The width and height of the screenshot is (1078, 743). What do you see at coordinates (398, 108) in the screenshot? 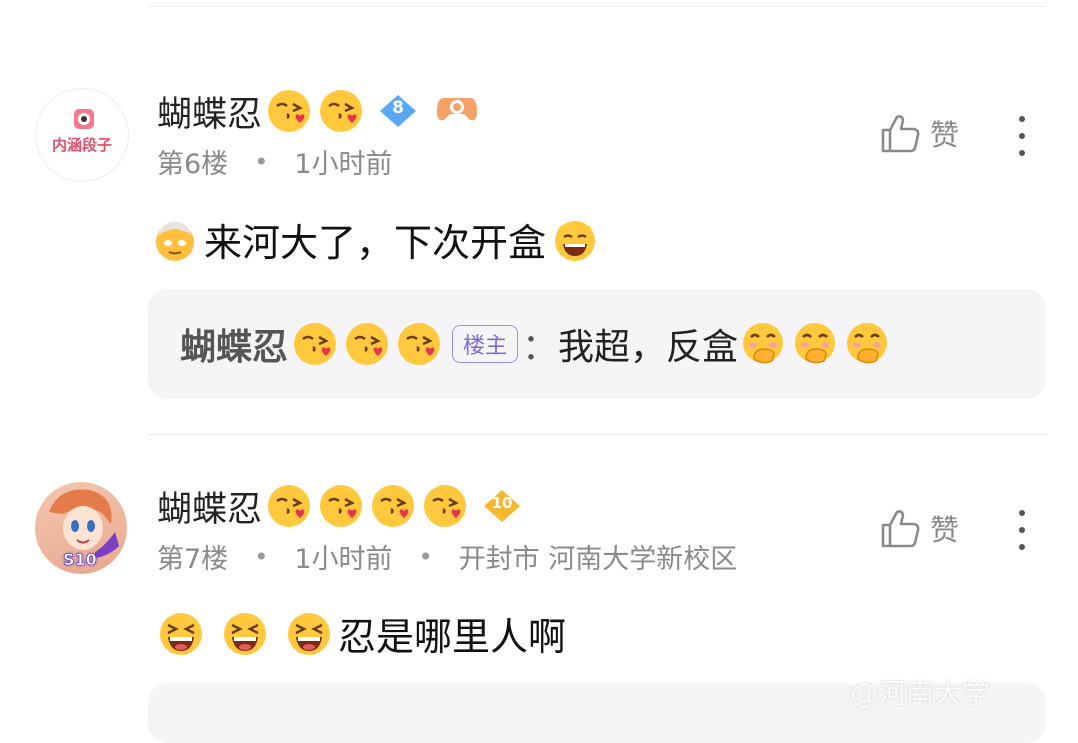
I see `level-number: 8` at bounding box center [398, 108].